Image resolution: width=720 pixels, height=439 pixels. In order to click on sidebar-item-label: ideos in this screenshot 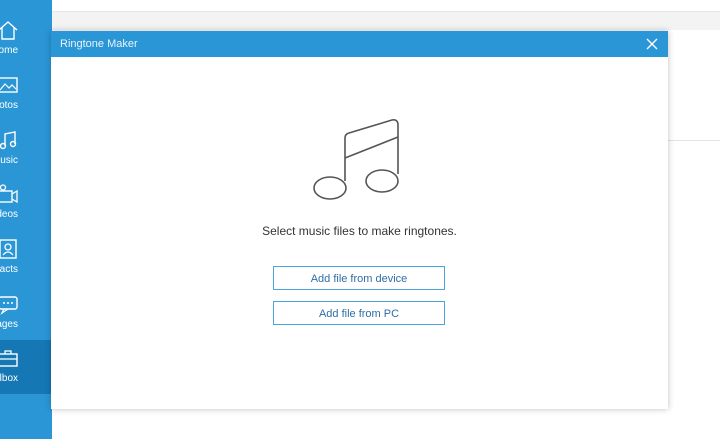, I will do `click(9, 214)`.